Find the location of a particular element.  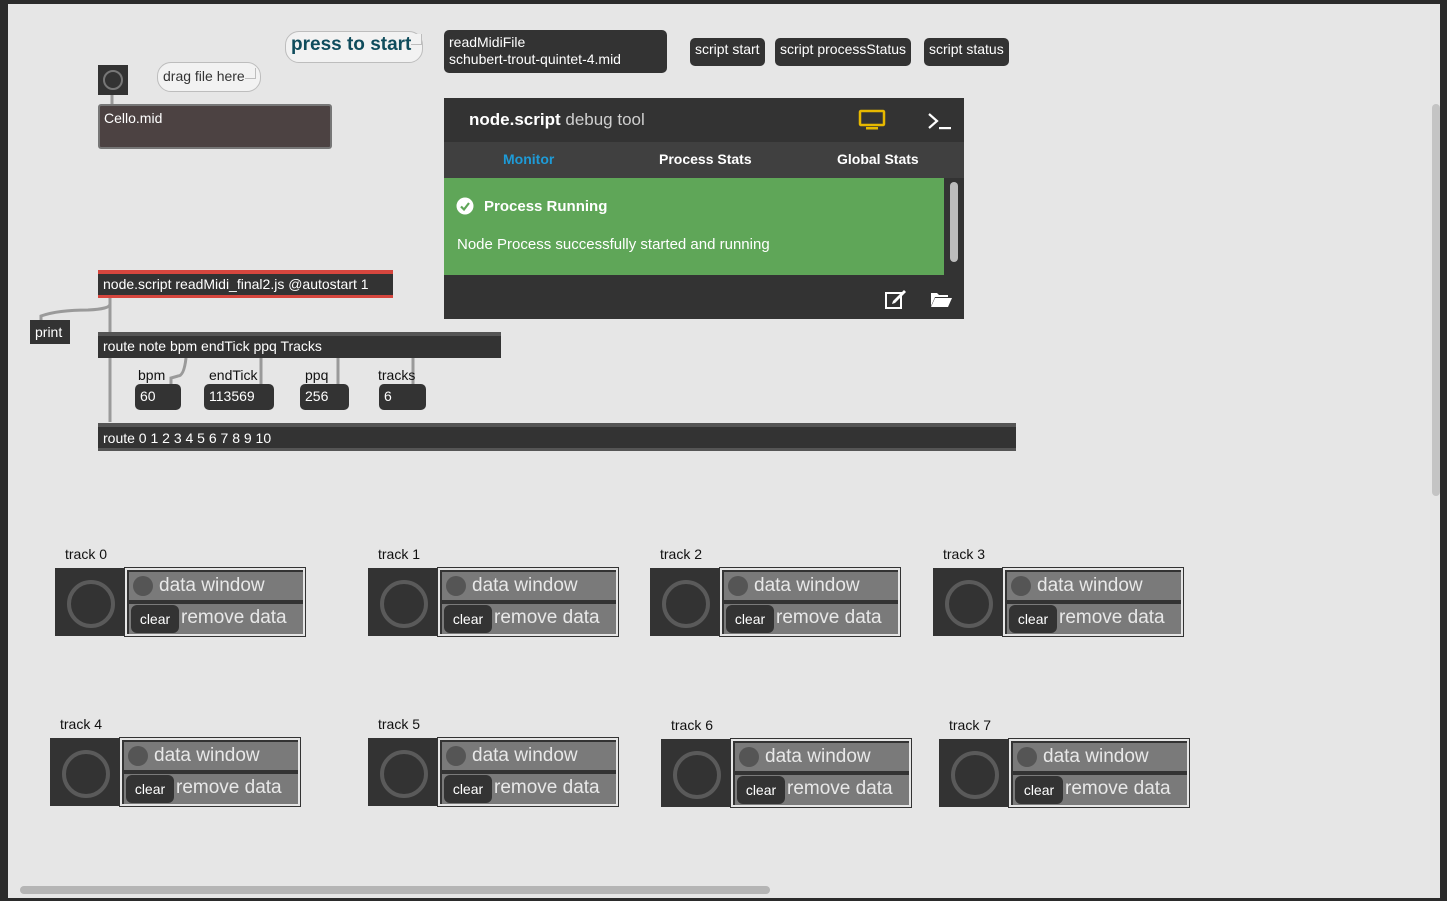

press-to-start-text: press to start is located at coordinates (351, 44).